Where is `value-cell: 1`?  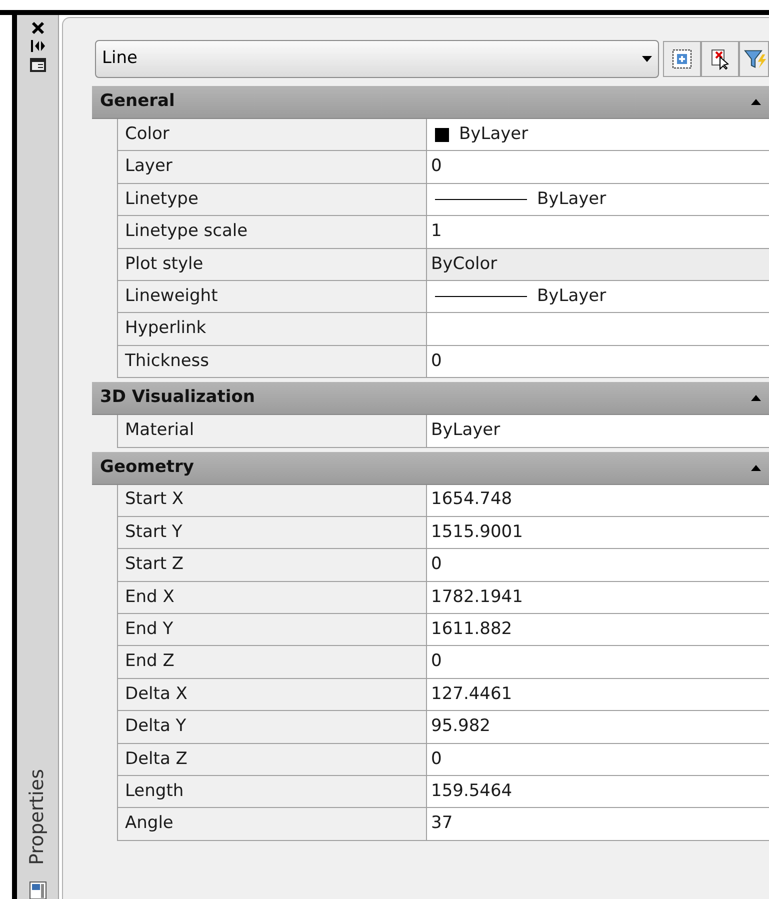
value-cell: 1 is located at coordinates (597, 232).